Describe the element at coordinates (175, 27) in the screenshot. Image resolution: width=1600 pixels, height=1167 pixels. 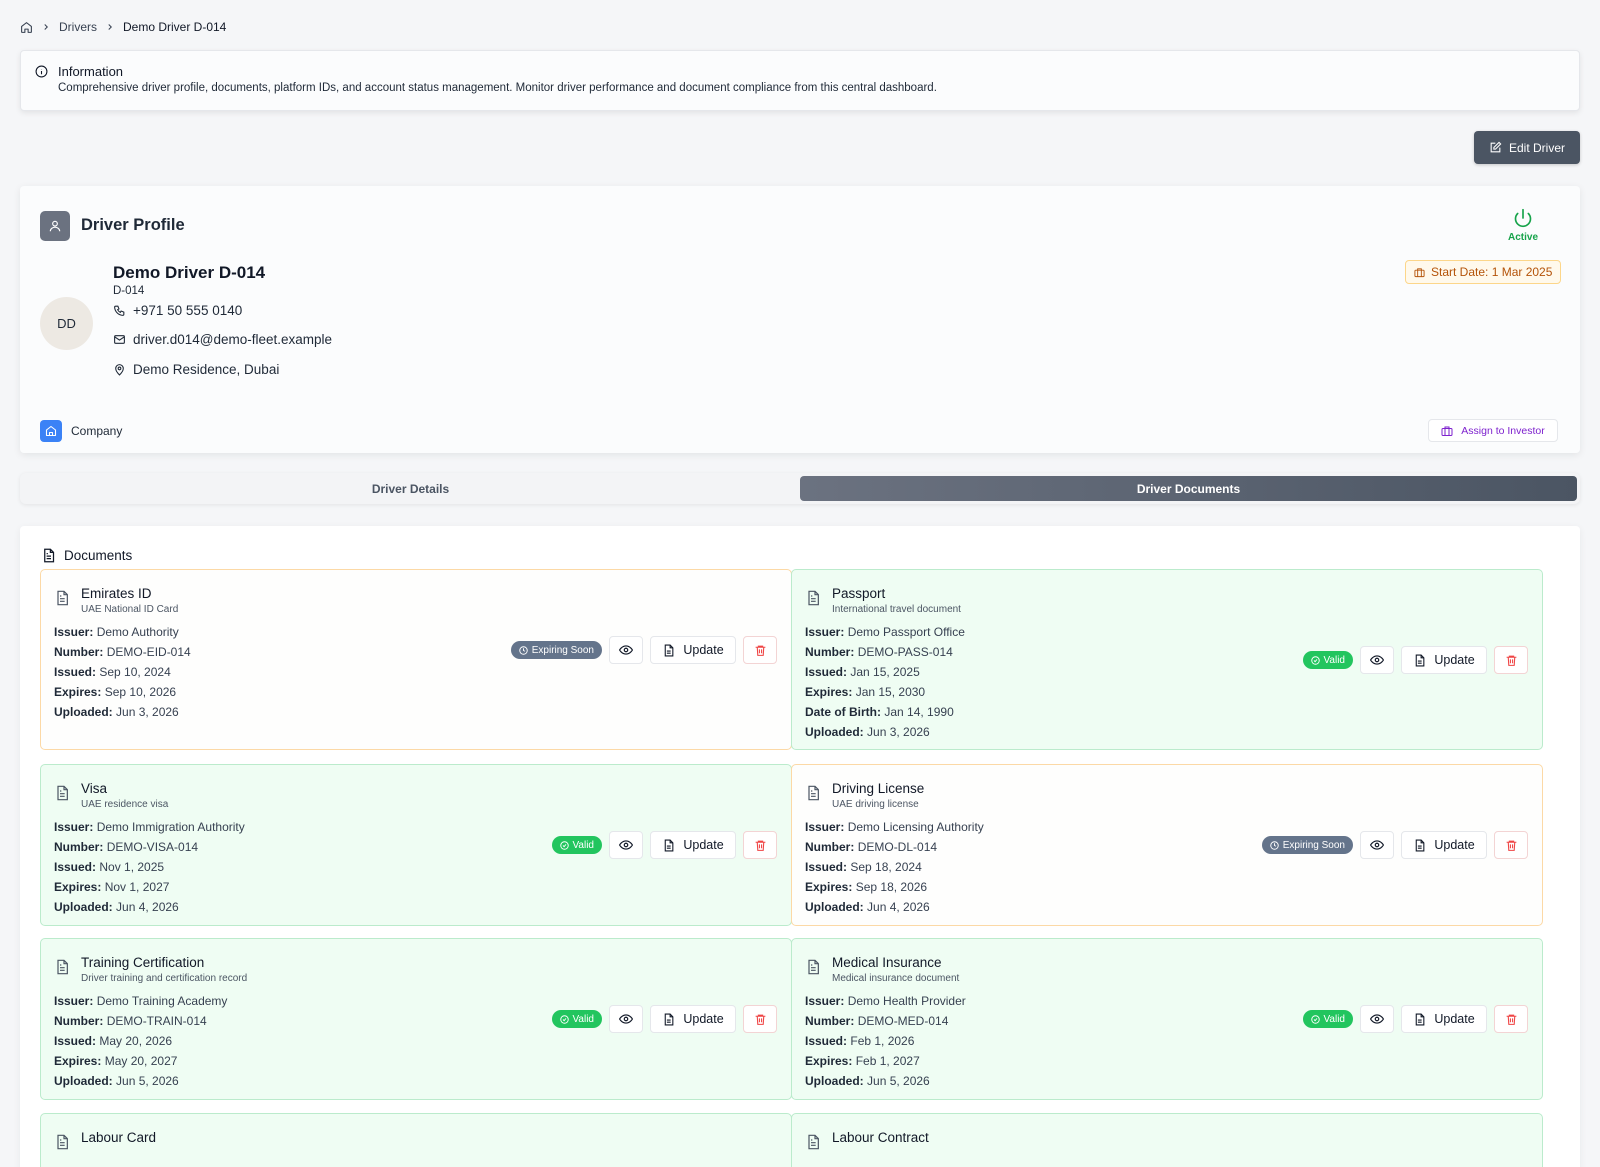
I see `breadcrumb-current: Demo Driver D-014` at that location.